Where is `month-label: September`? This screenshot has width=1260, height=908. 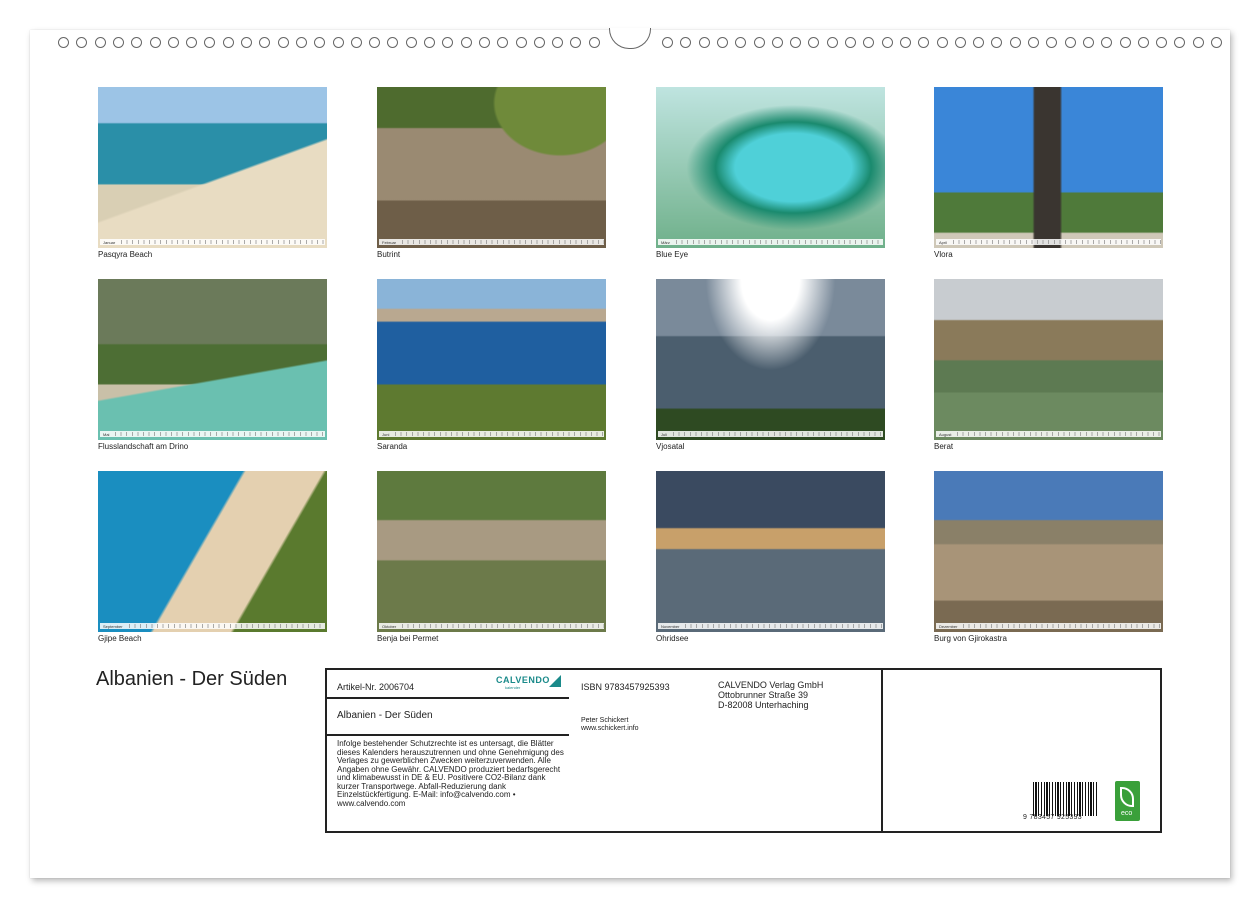 month-label: September is located at coordinates (113, 626).